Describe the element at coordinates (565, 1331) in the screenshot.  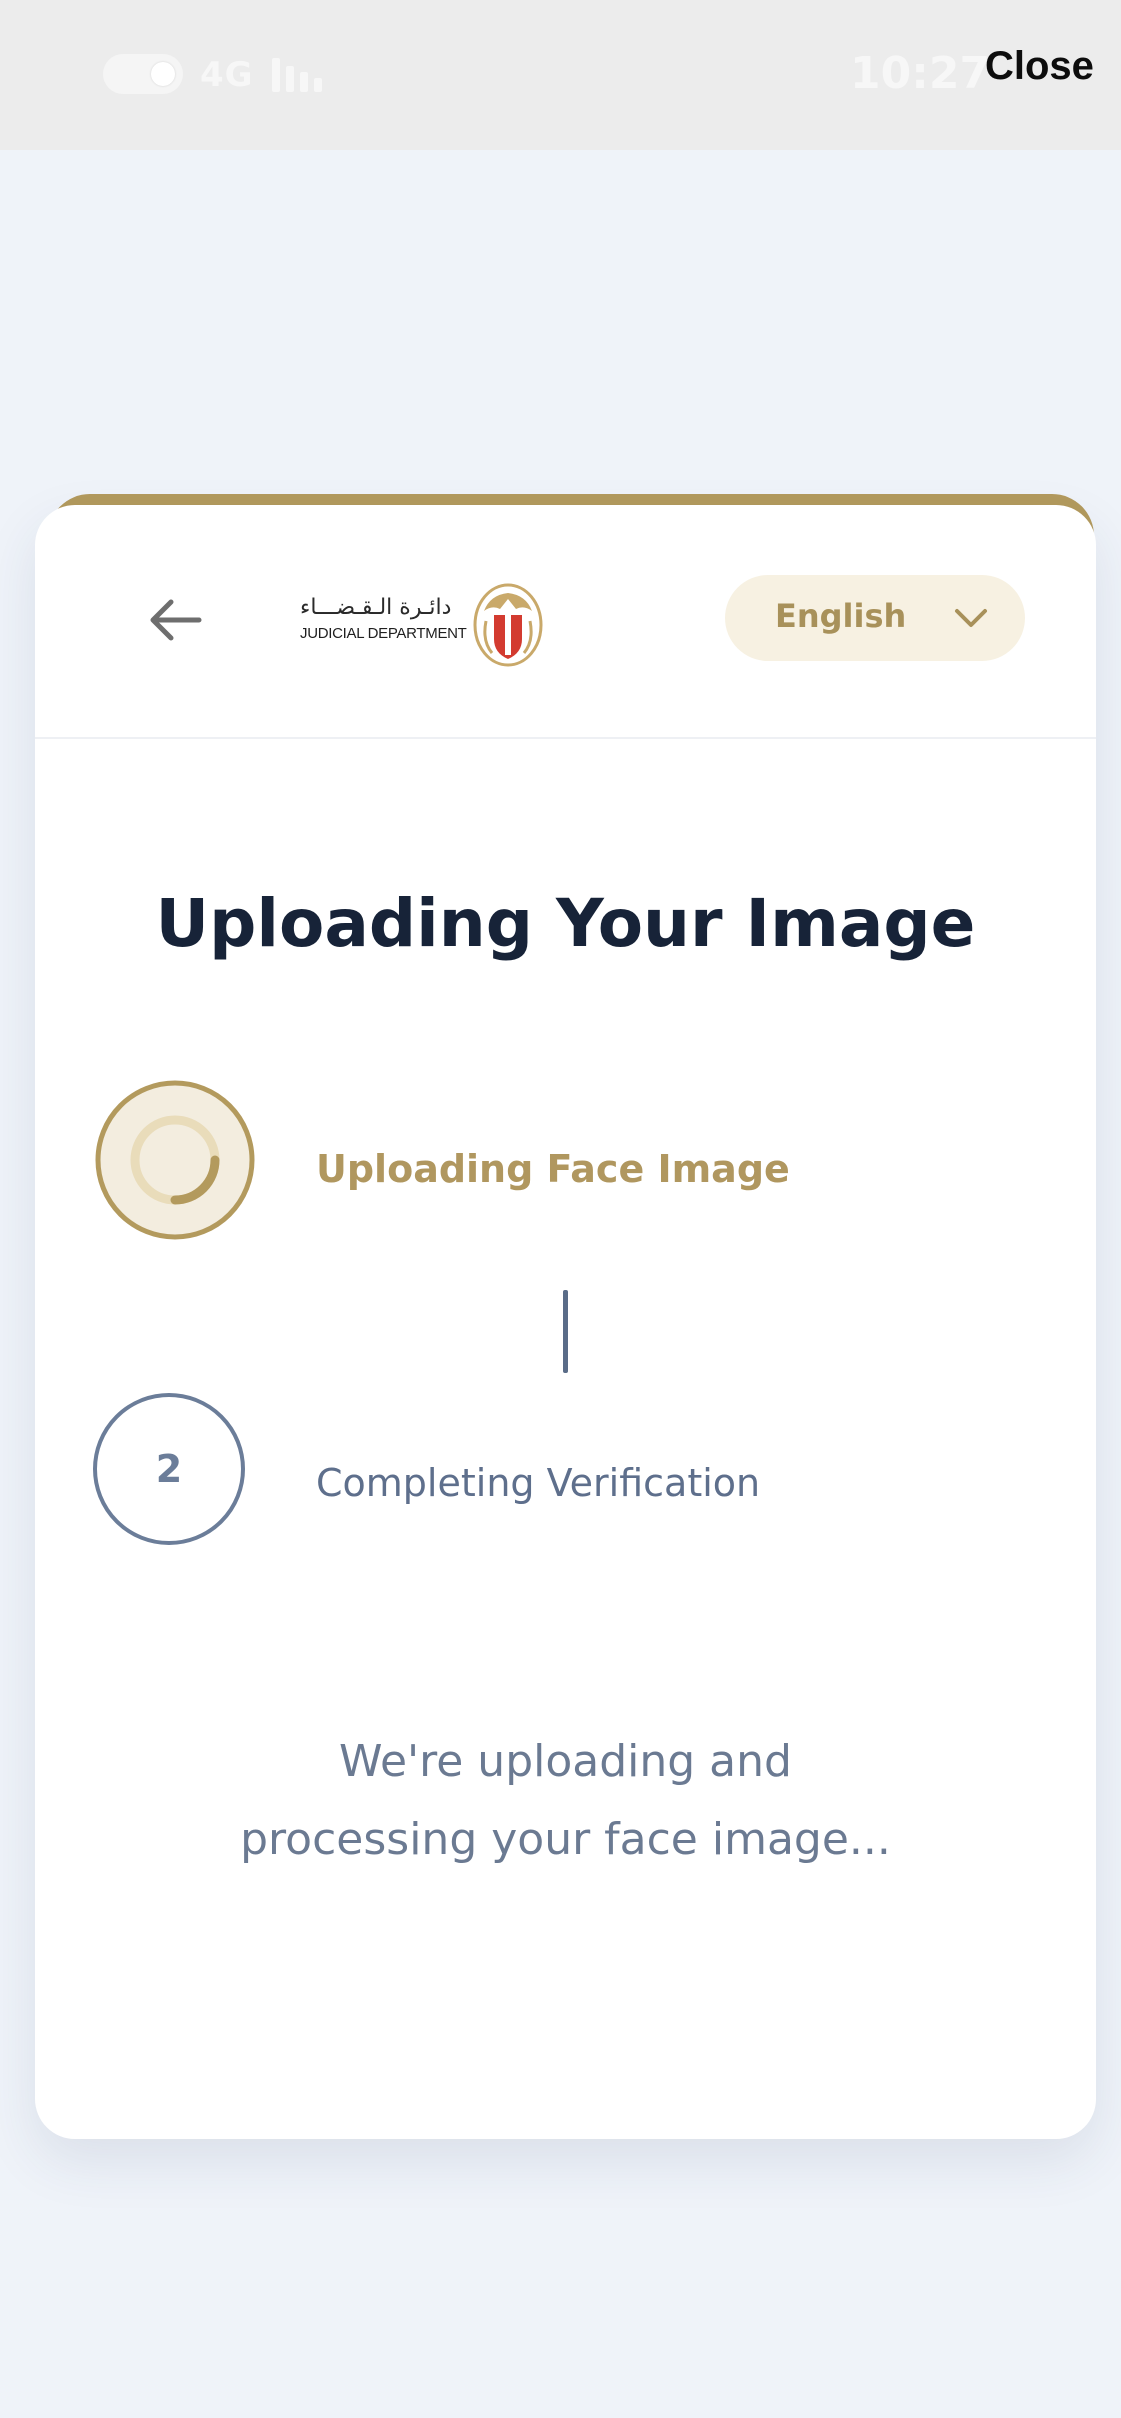
I see `step-connector` at that location.